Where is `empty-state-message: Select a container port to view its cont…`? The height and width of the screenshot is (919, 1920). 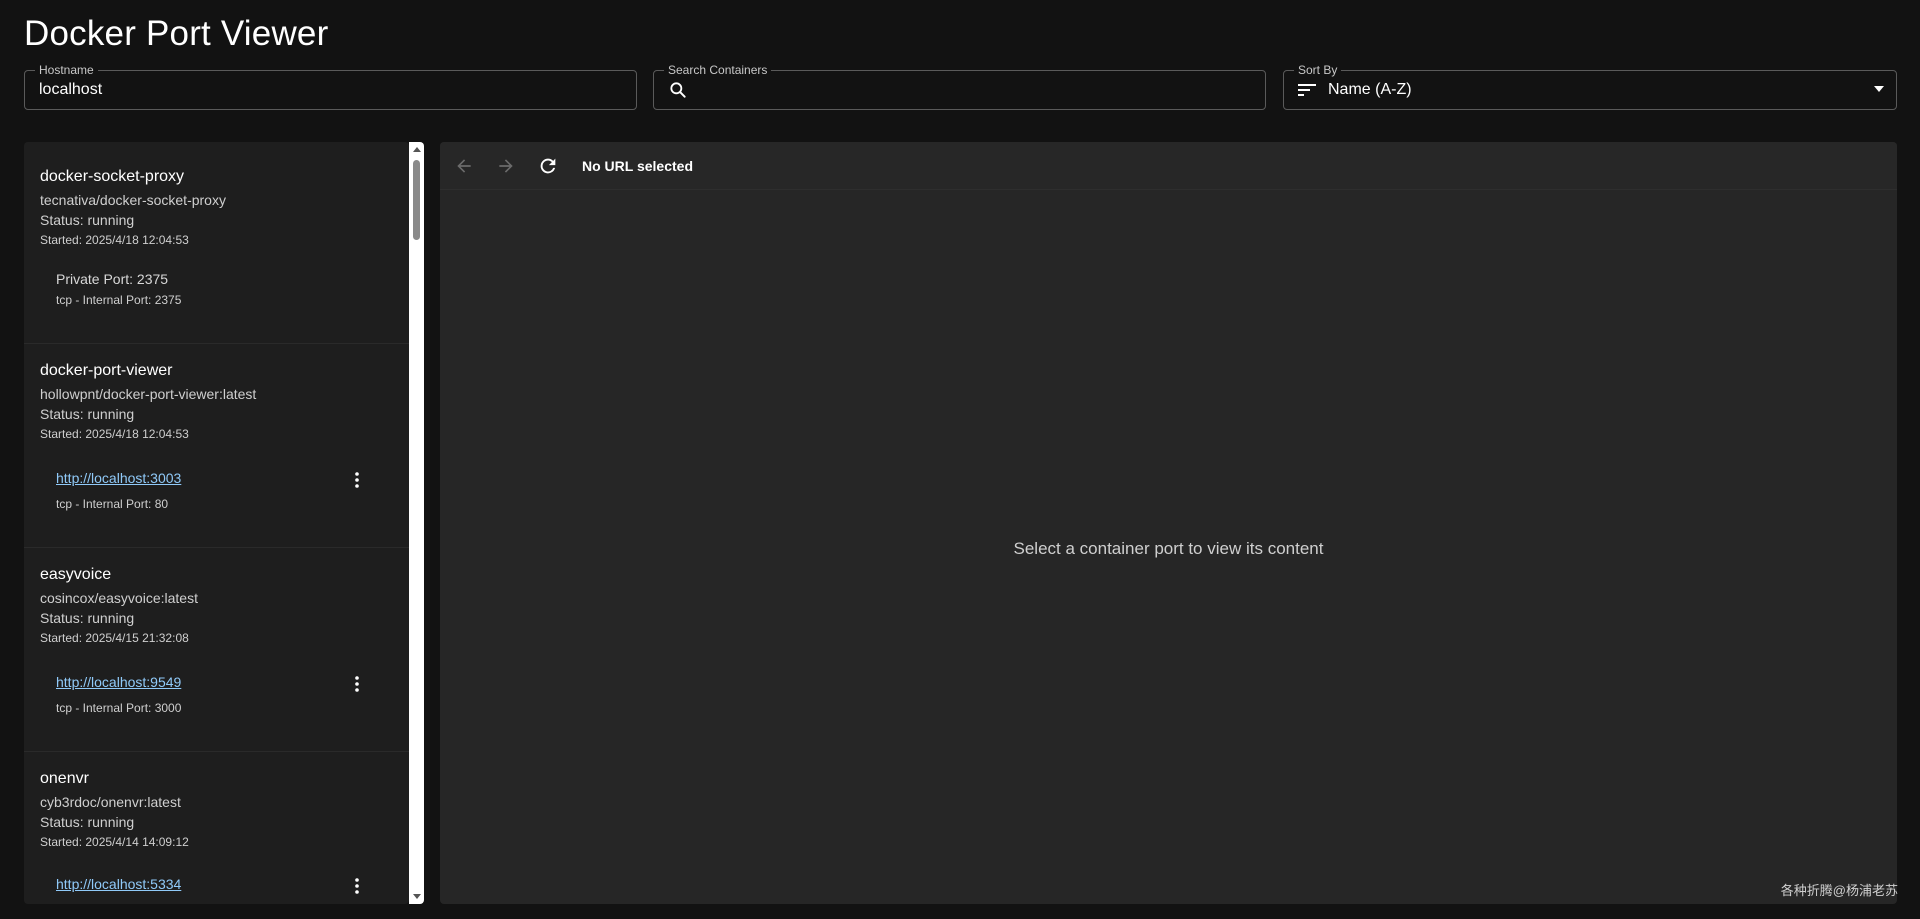 empty-state-message: Select a container port to view its cont… is located at coordinates (1168, 548).